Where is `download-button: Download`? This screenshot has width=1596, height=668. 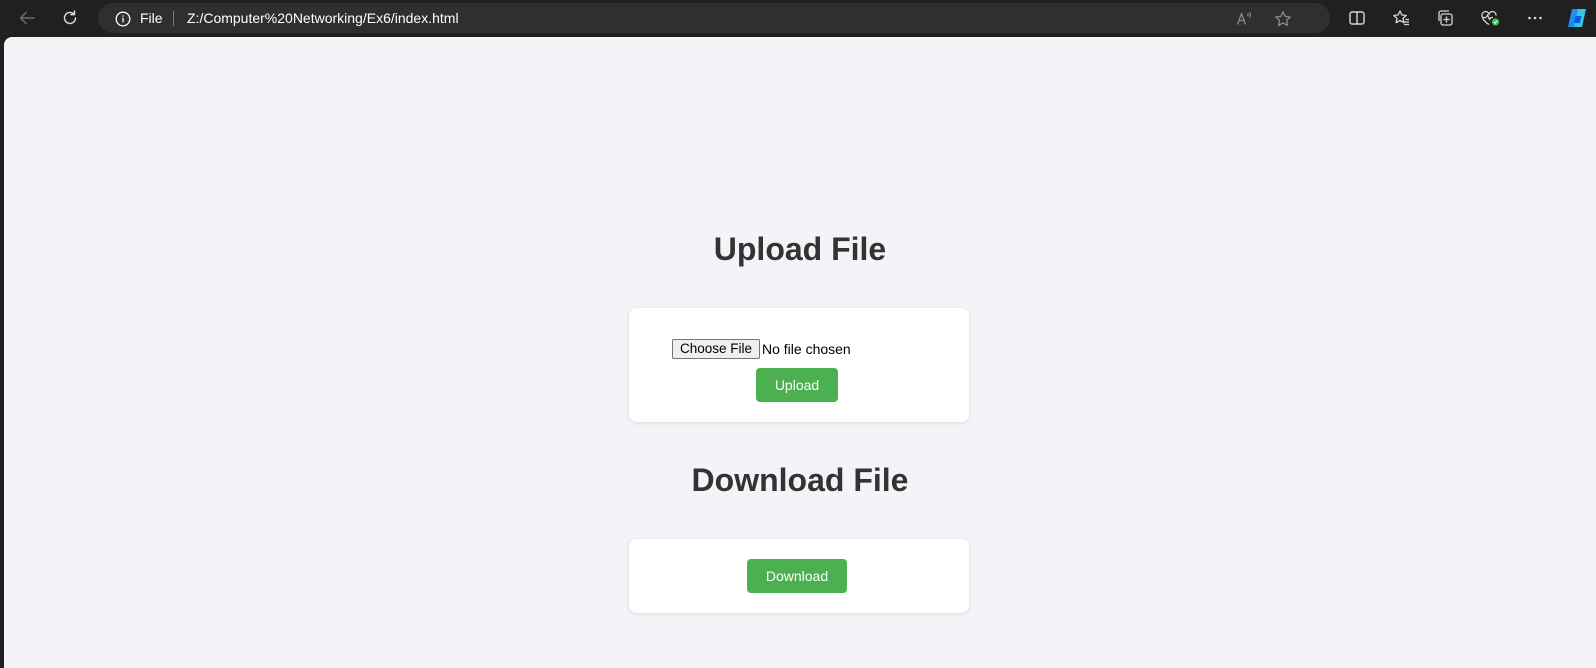 download-button: Download is located at coordinates (797, 576).